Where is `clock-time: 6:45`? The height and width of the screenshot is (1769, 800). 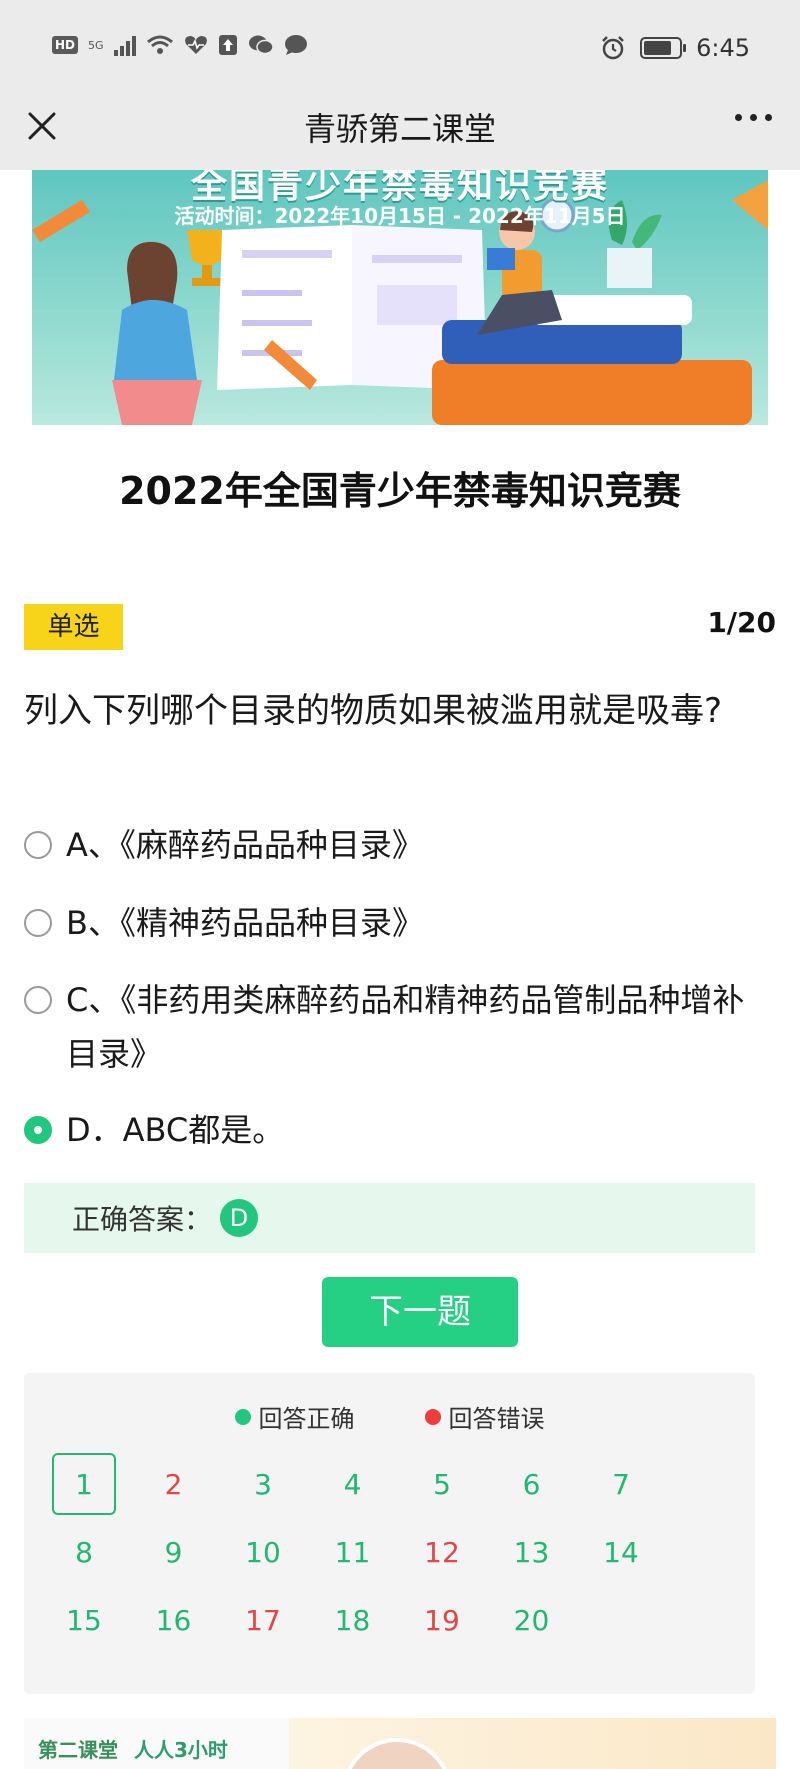
clock-time: 6:45 is located at coordinates (723, 48).